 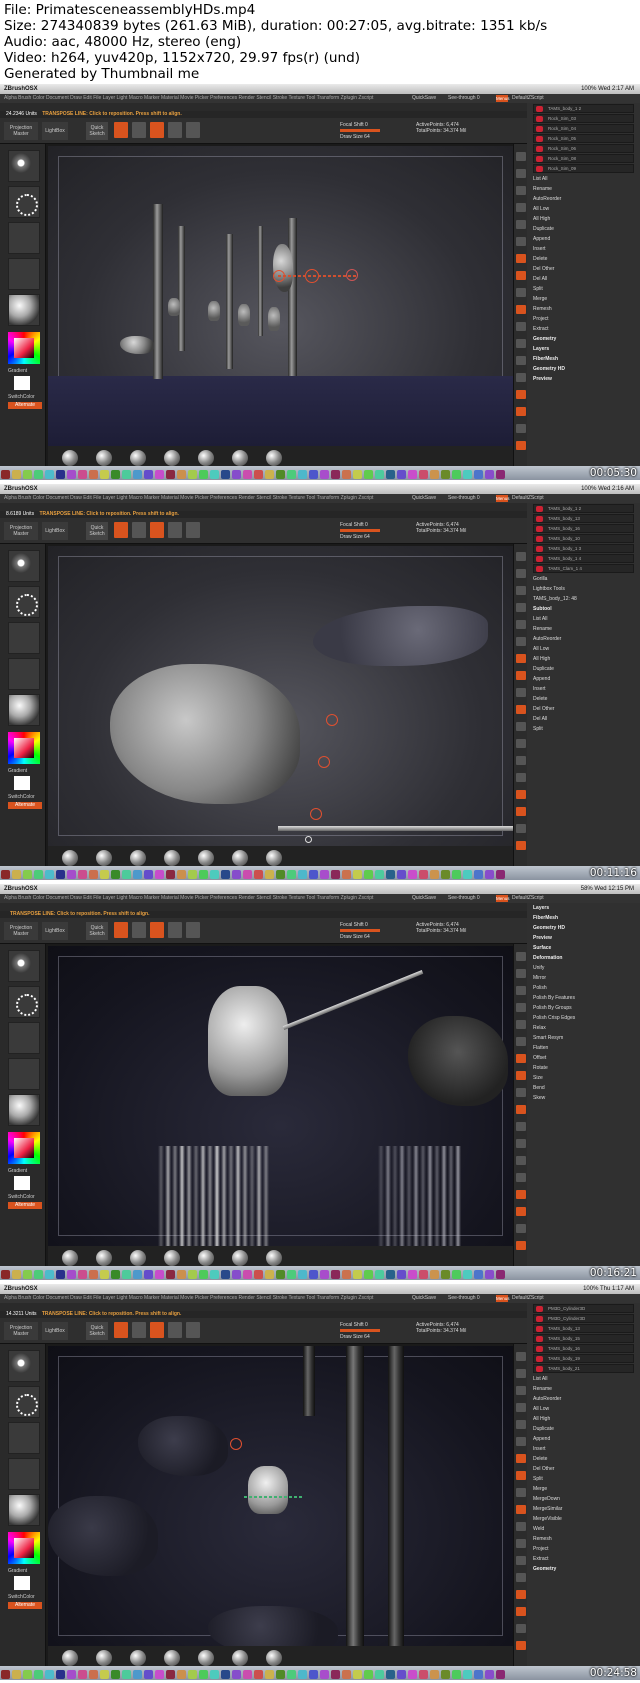 What do you see at coordinates (464, 898) in the screenshot?
I see `see-through-slider: See-through 0` at bounding box center [464, 898].